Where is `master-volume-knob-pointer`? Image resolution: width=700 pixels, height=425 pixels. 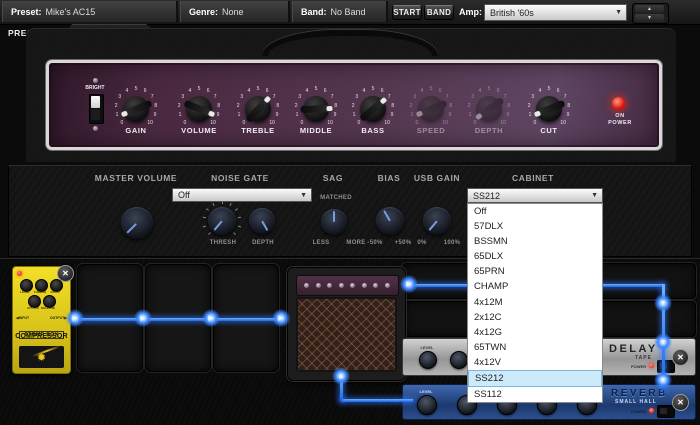 master-volume-knob-pointer is located at coordinates (136, 222).